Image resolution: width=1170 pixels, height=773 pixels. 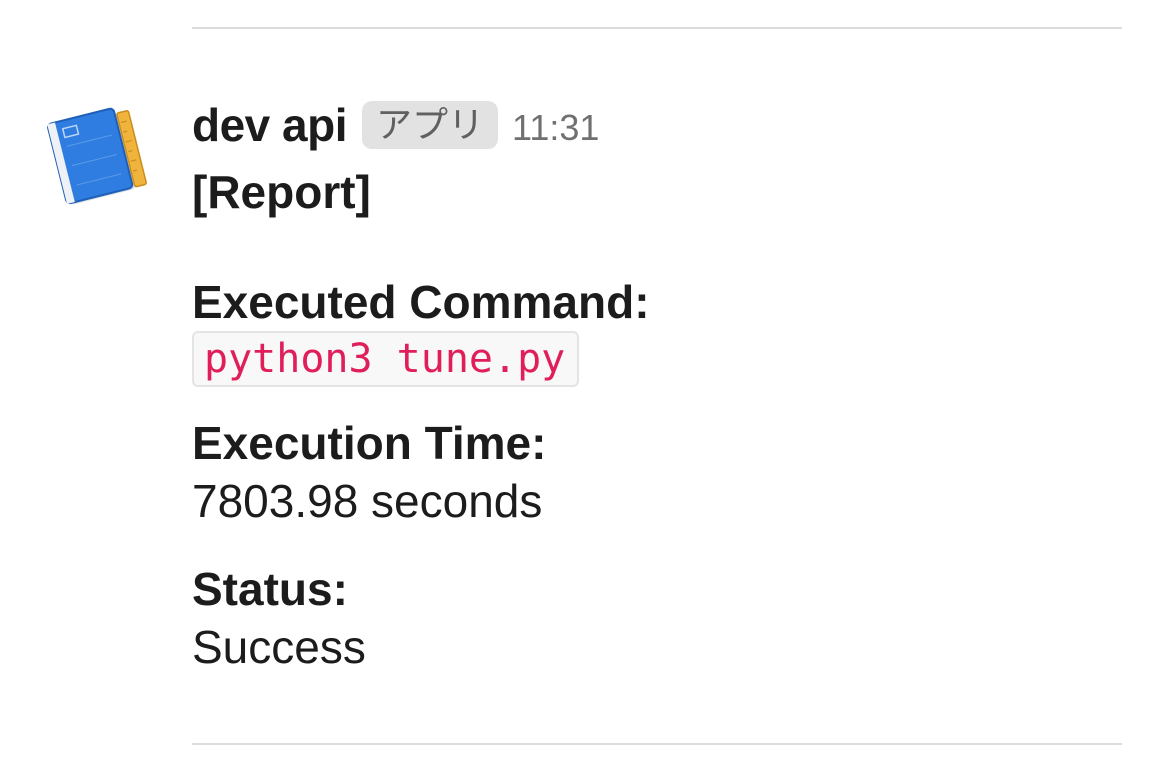 What do you see at coordinates (270, 125) in the screenshot?
I see `sender-name: dev api` at bounding box center [270, 125].